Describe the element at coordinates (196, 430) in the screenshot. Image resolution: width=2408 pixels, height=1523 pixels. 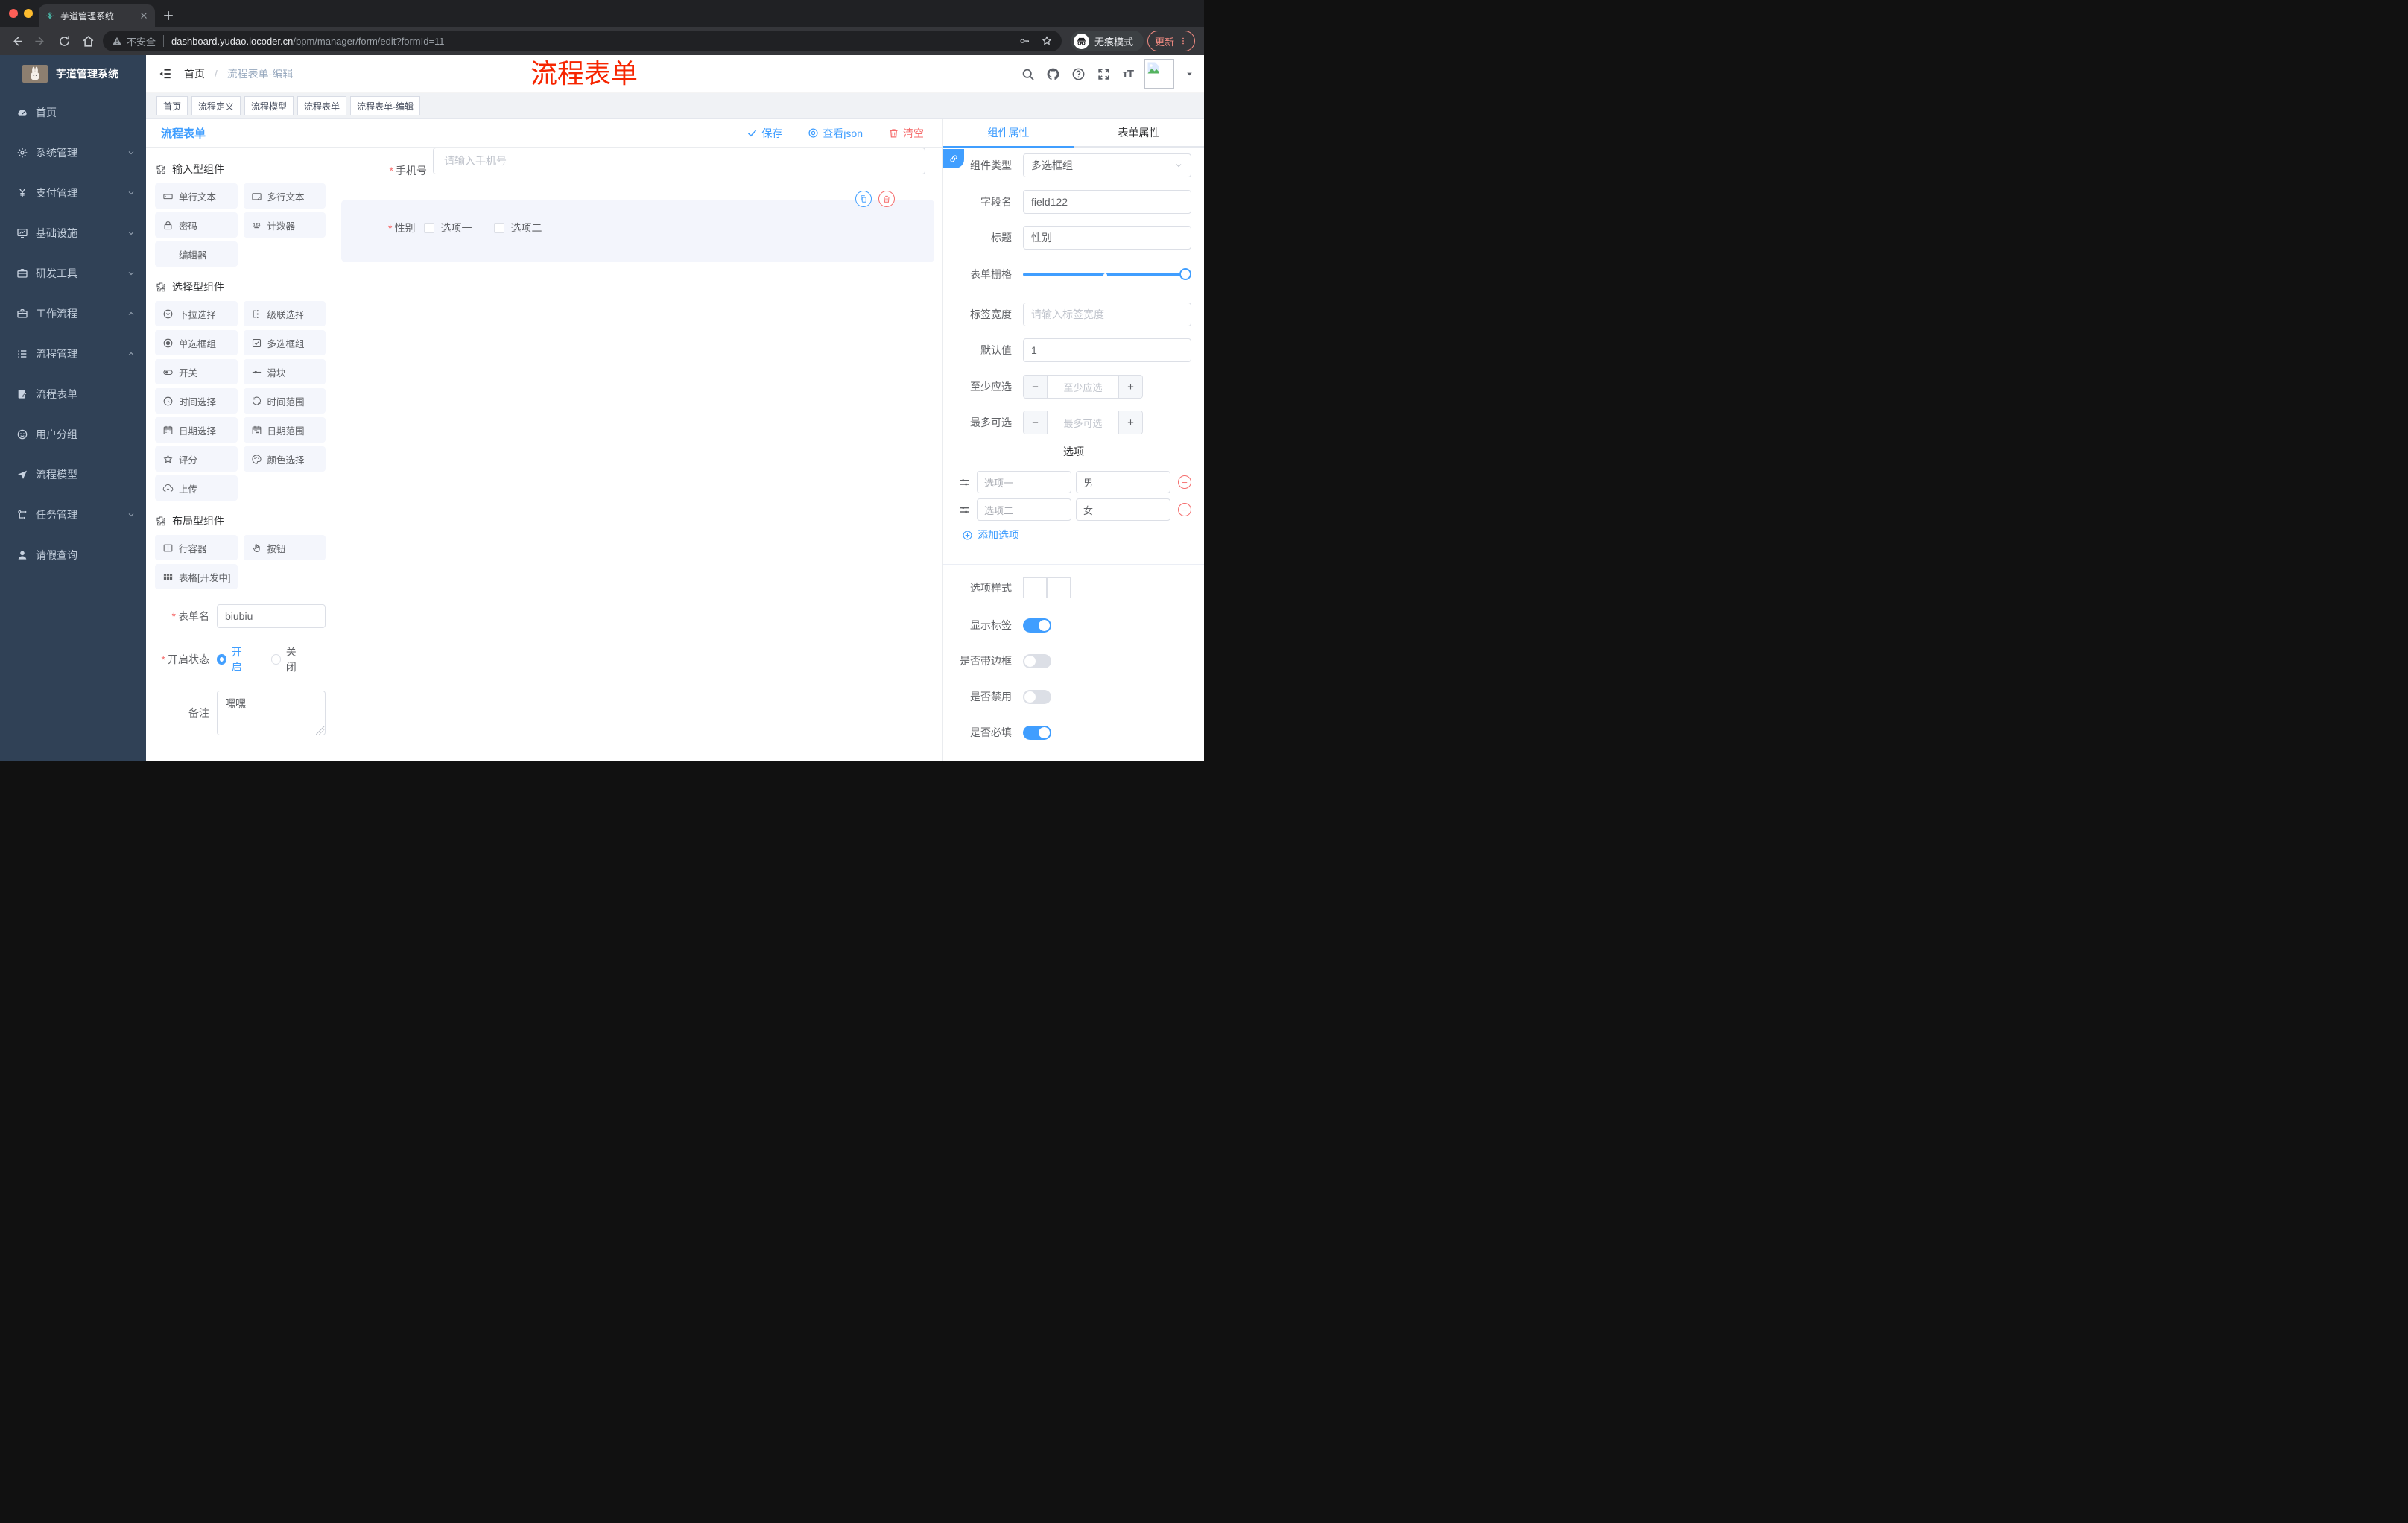
I see `palette-component-item: 日期选择` at that location.